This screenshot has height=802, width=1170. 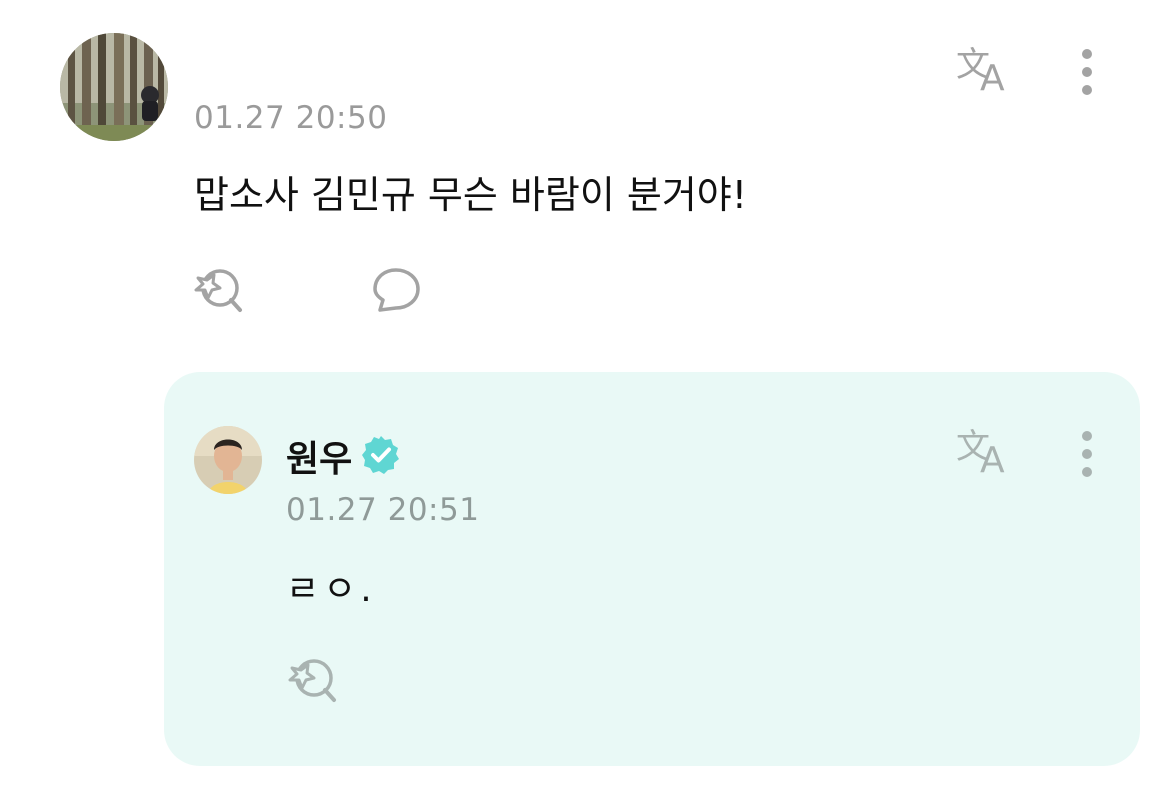 What do you see at coordinates (383, 510) in the screenshot?
I see `reply-timestamp: 01.27 20:51` at bounding box center [383, 510].